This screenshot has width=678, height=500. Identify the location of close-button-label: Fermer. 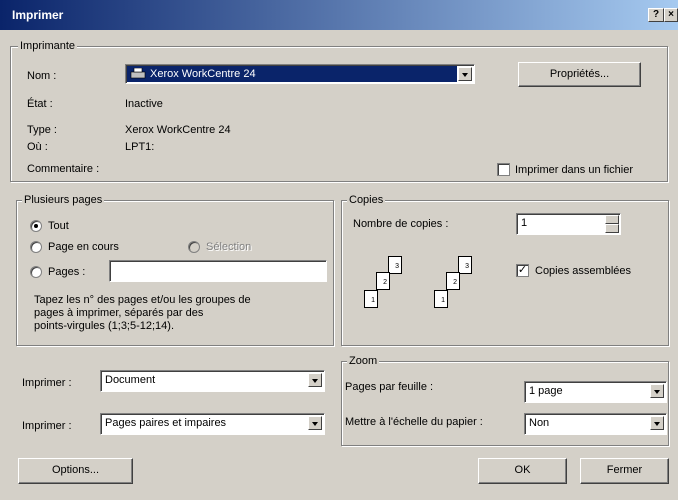
(624, 470).